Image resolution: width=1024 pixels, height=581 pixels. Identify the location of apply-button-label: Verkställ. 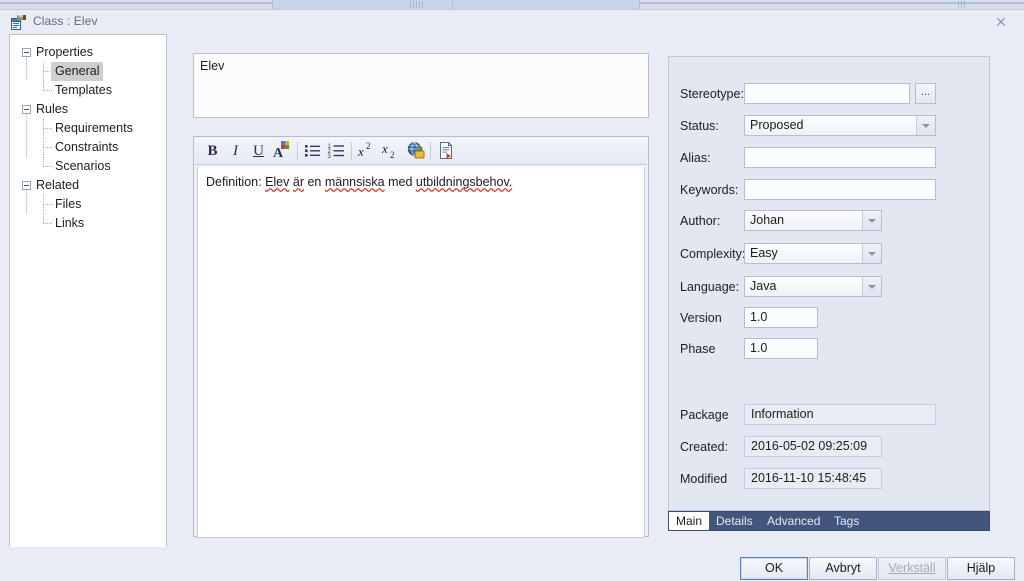
(912, 568).